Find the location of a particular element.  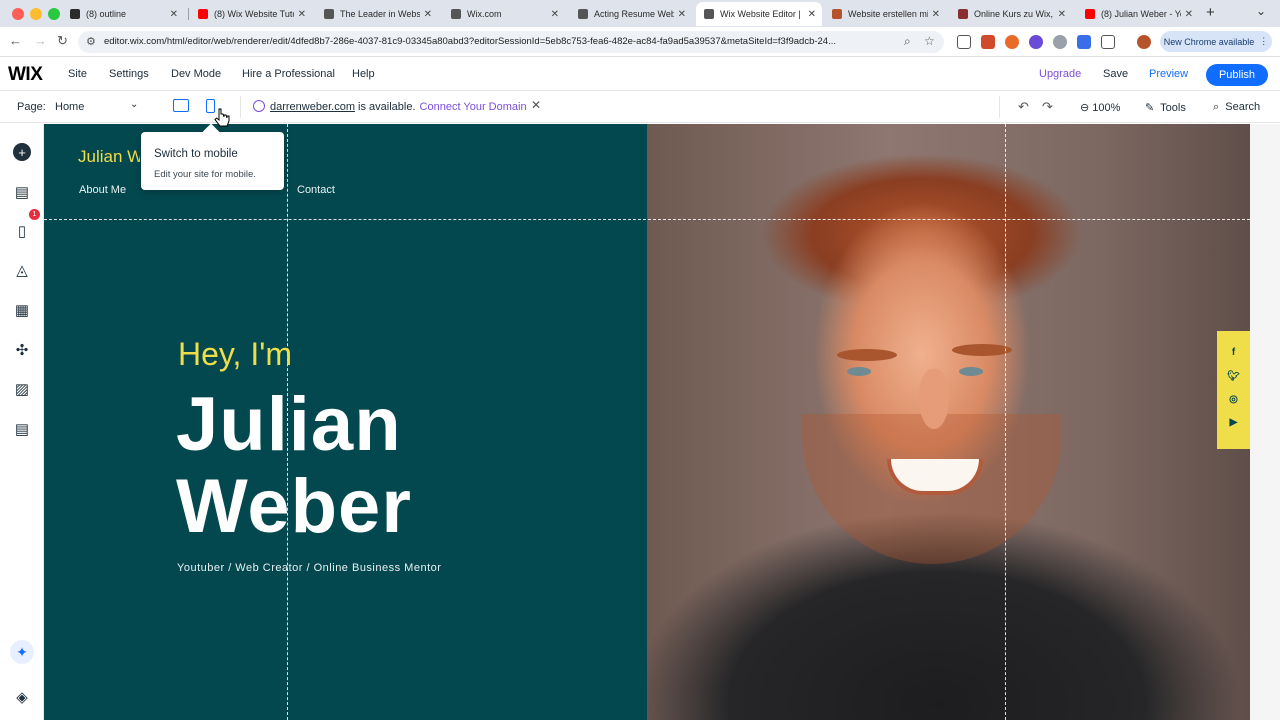

undo-icon: ↶ is located at coordinates (1023, 107).